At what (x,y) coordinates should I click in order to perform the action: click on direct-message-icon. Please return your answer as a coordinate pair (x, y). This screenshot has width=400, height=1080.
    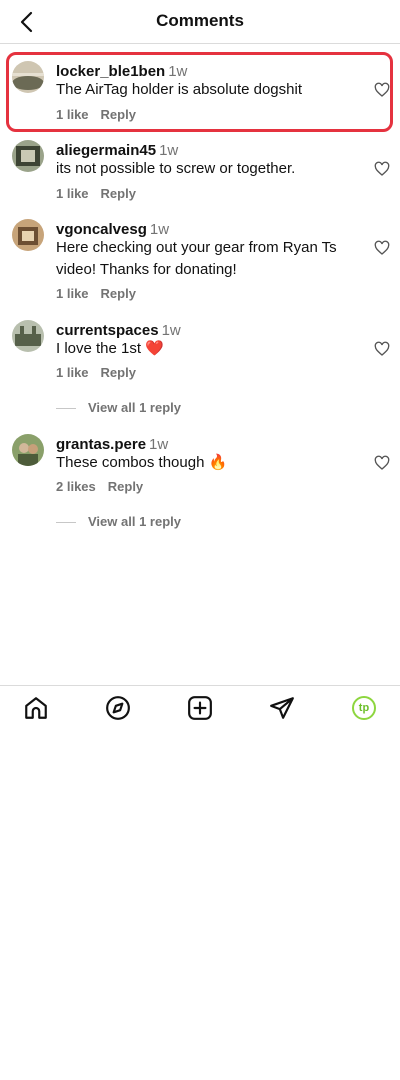
    Looking at the image, I should click on (282, 708).